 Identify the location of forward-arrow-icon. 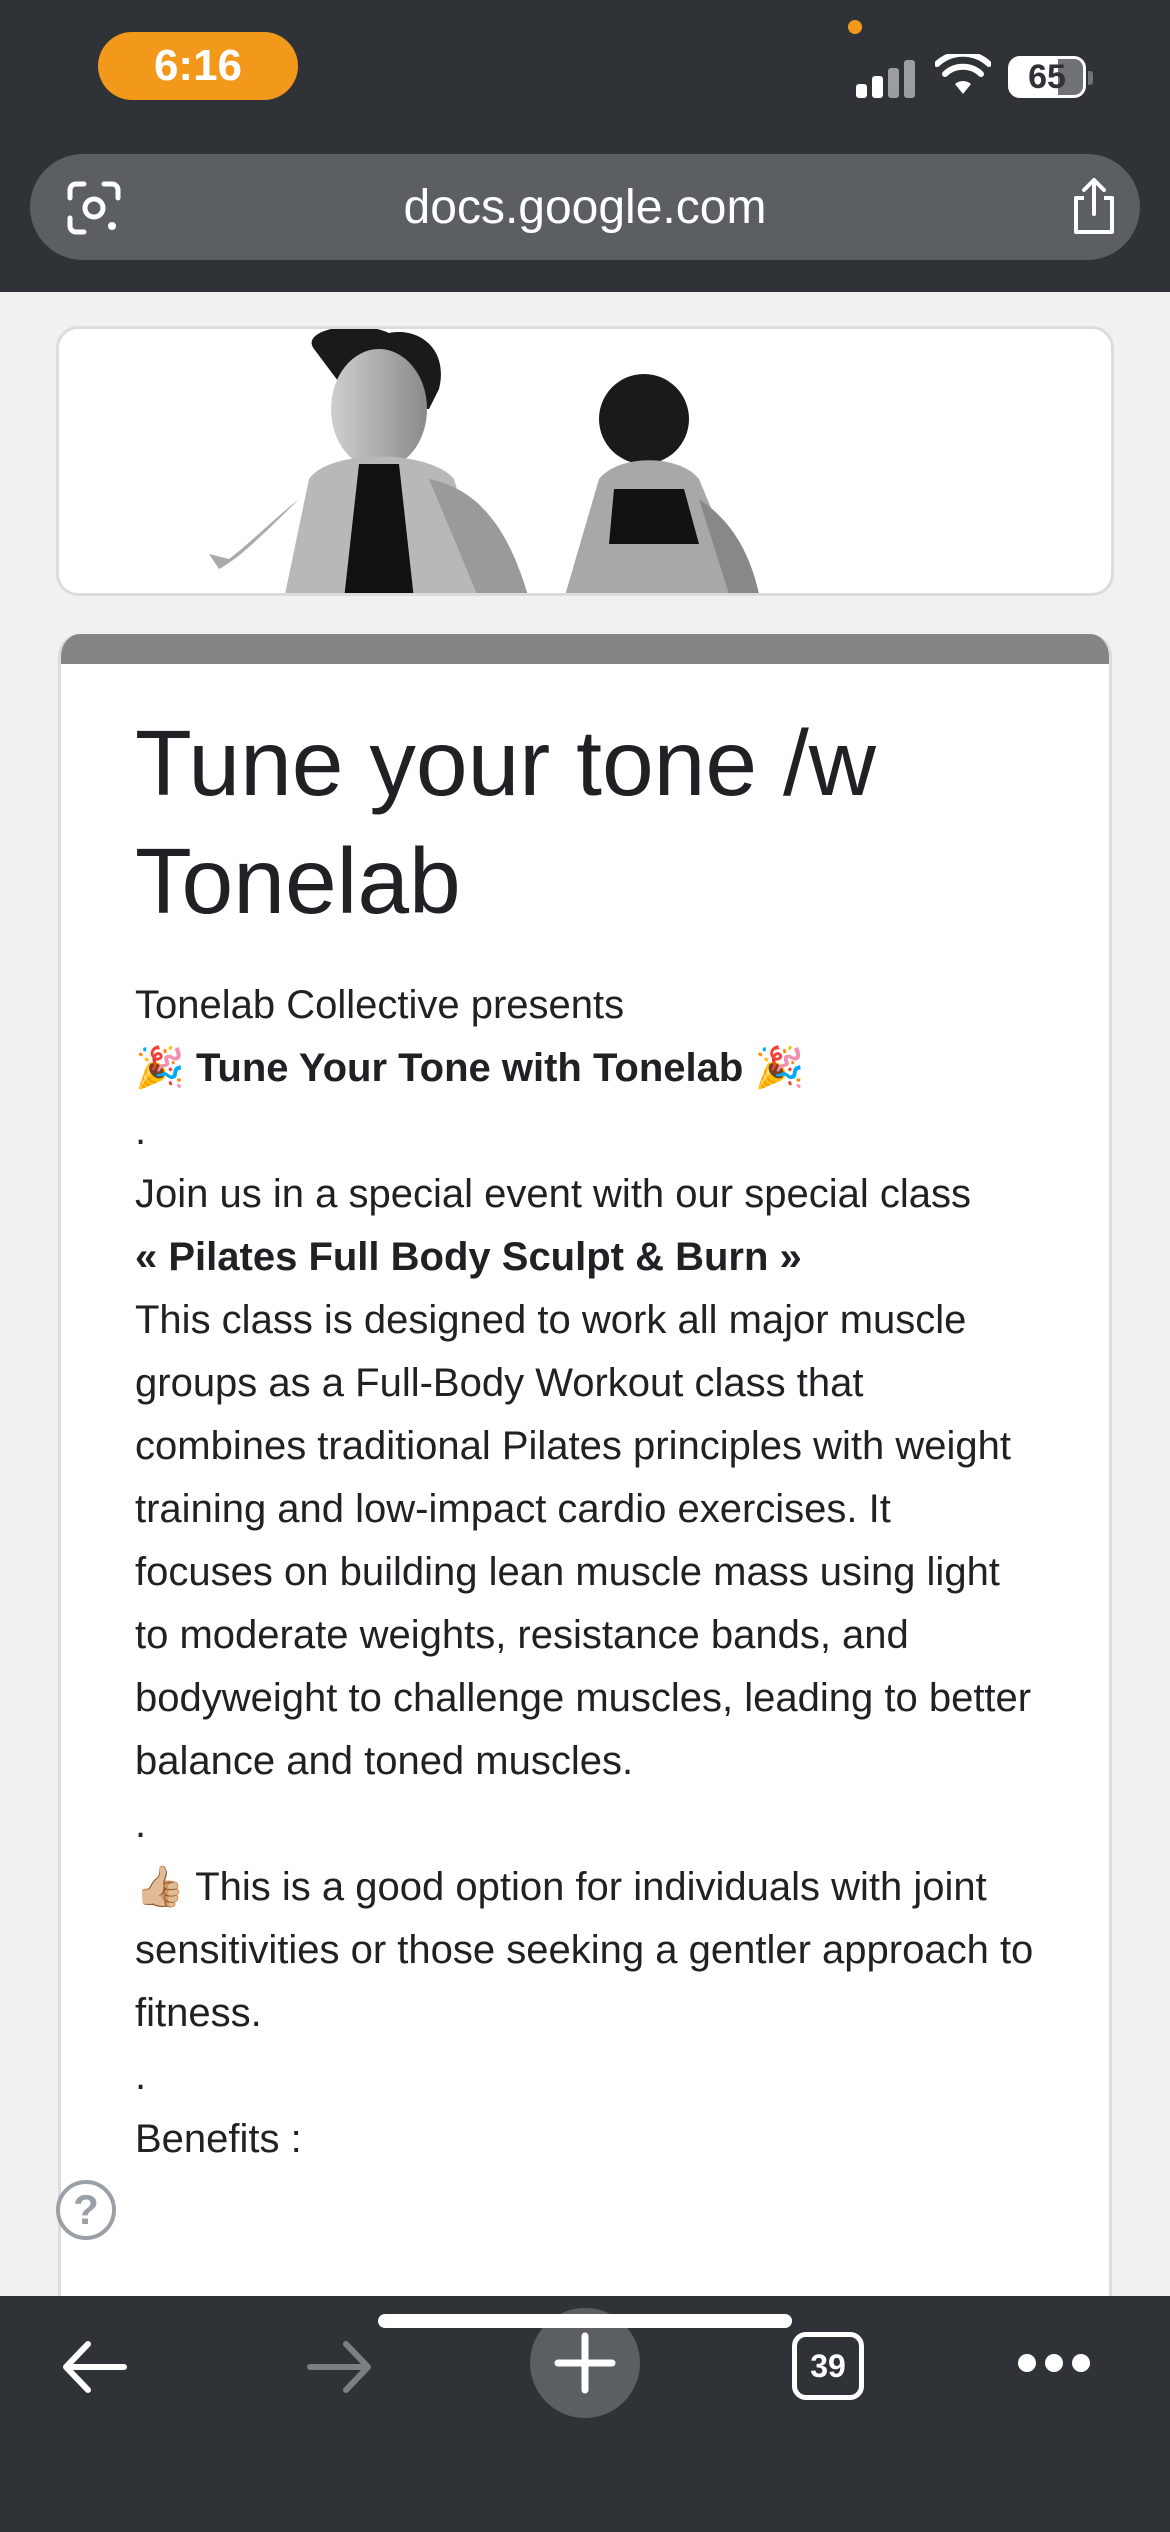
(340, 2367).